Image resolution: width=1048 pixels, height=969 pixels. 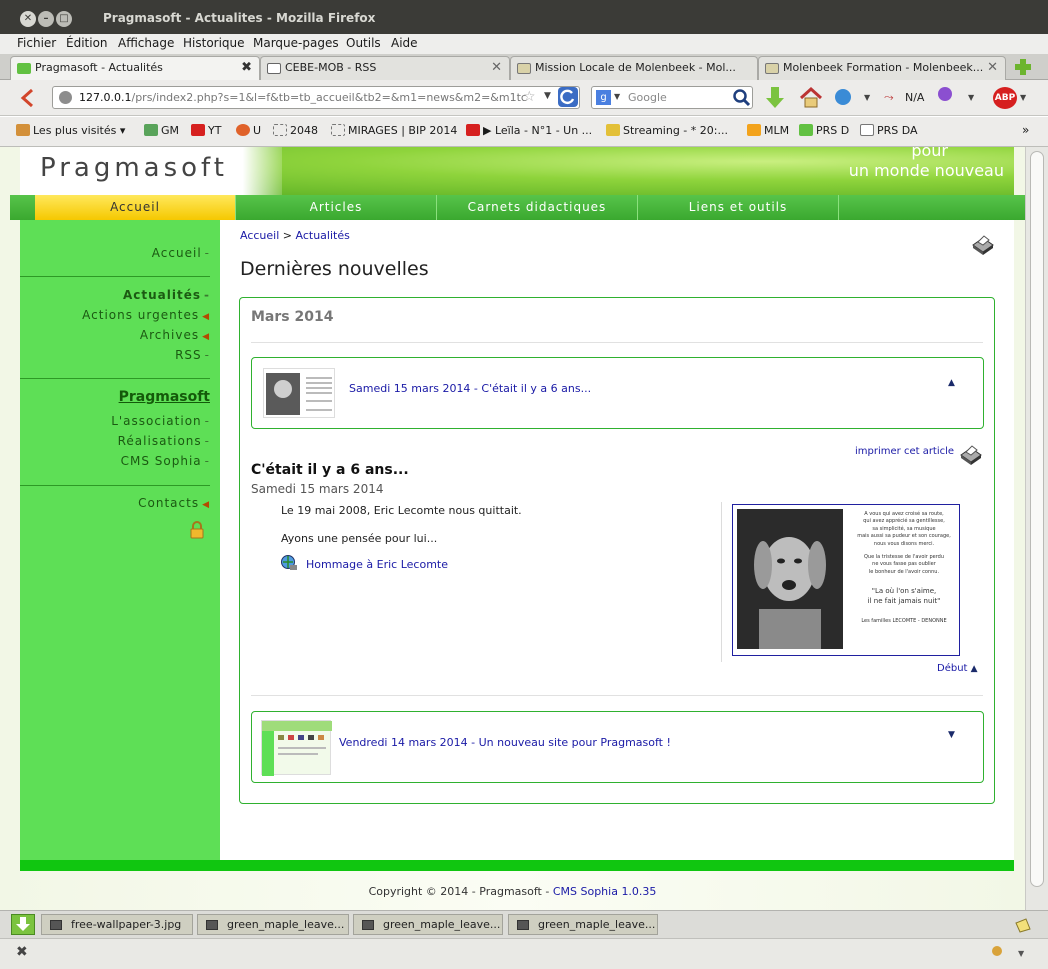 What do you see at coordinates (529, 97) in the screenshot?
I see `bookmark-star-icon: ☆` at bounding box center [529, 97].